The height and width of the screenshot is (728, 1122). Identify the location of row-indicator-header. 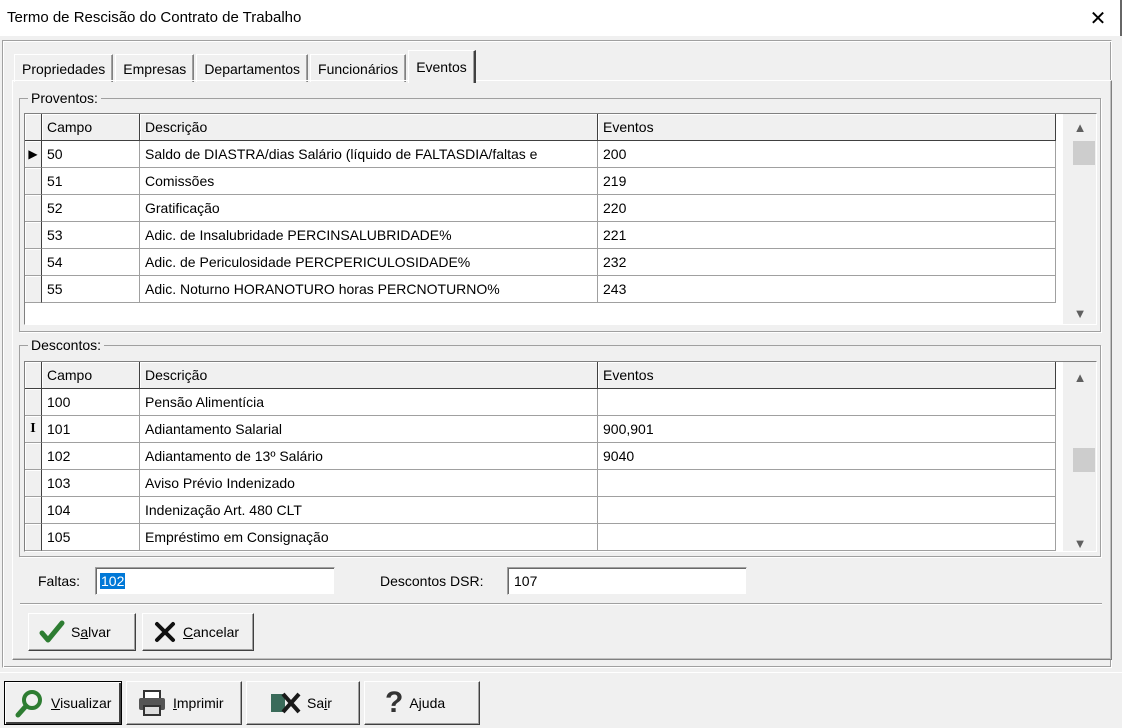
(33, 375).